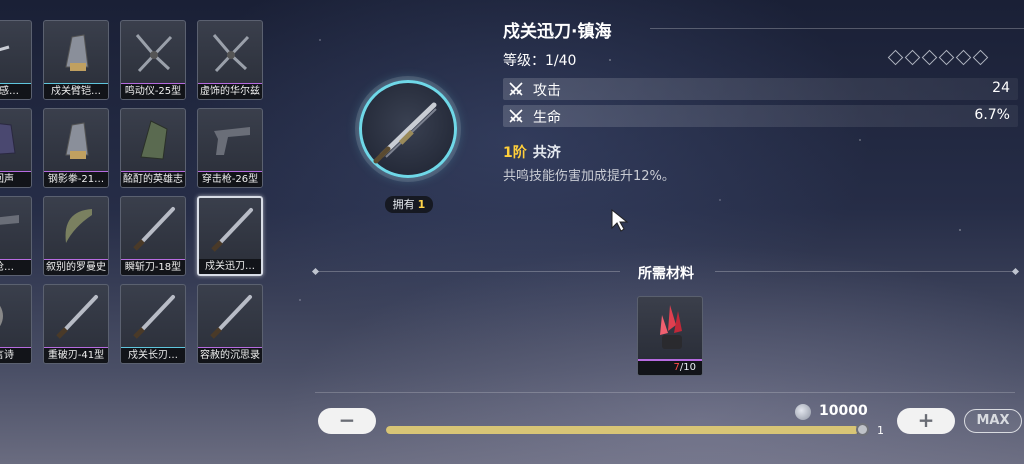 The image size is (1024, 464). Describe the element at coordinates (557, 32) in the screenshot. I see `weapon-title: 戍关迅刀·镇海` at that location.